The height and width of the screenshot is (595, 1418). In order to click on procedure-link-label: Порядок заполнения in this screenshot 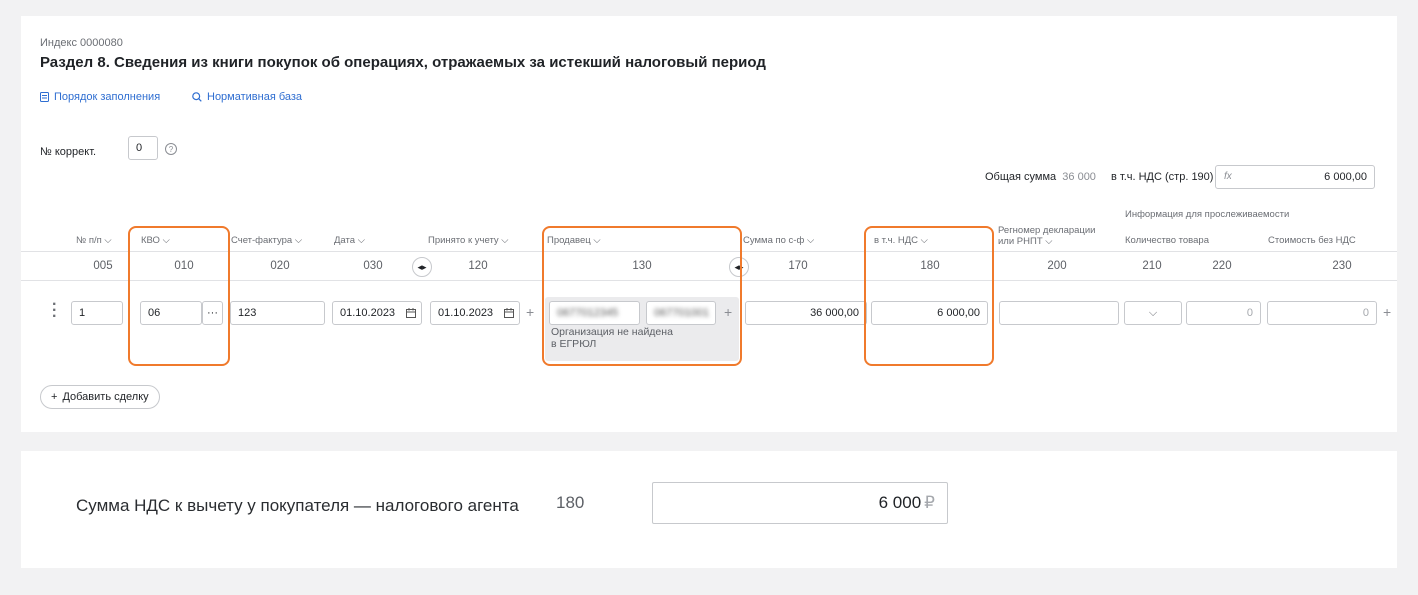, I will do `click(107, 97)`.